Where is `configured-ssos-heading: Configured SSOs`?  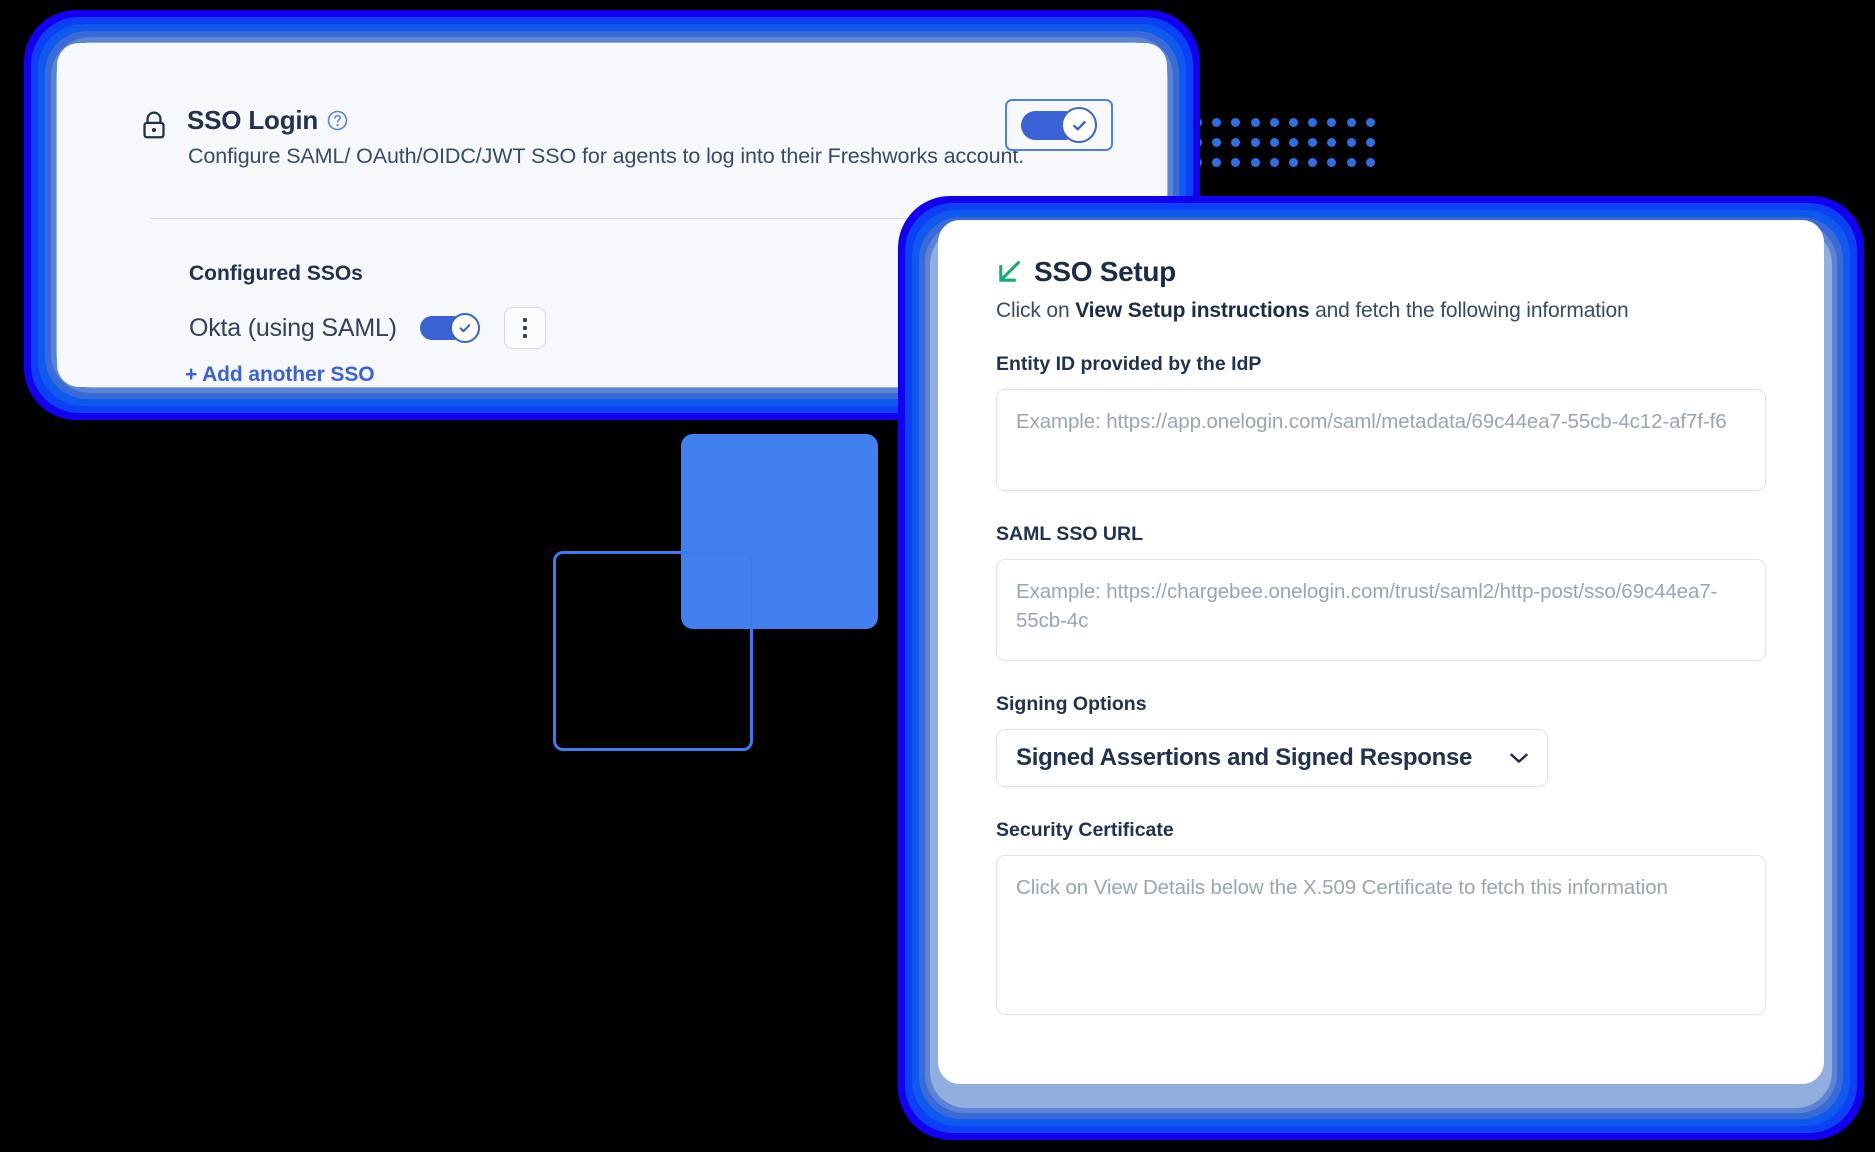 configured-ssos-heading: Configured SSOs is located at coordinates (276, 273).